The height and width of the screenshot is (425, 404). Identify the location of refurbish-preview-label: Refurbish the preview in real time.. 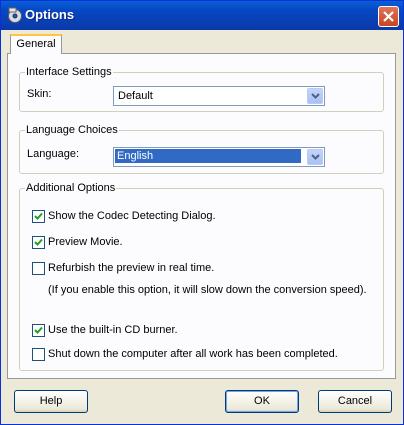
(131, 268).